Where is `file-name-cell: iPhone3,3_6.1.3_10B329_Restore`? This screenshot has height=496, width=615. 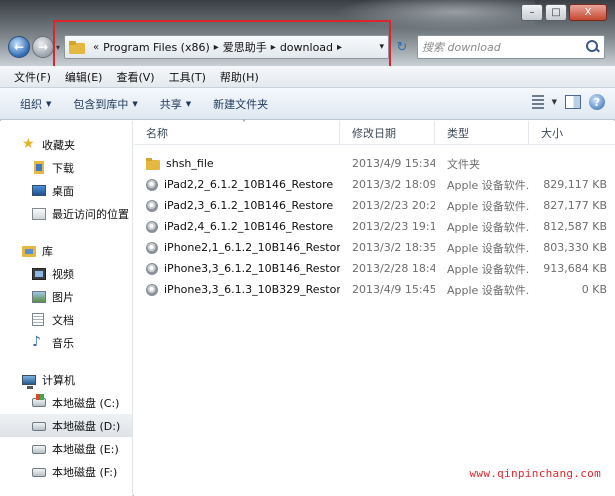
file-name-cell: iPhone3,3_6.1.3_10B329_Restore is located at coordinates (237, 289).